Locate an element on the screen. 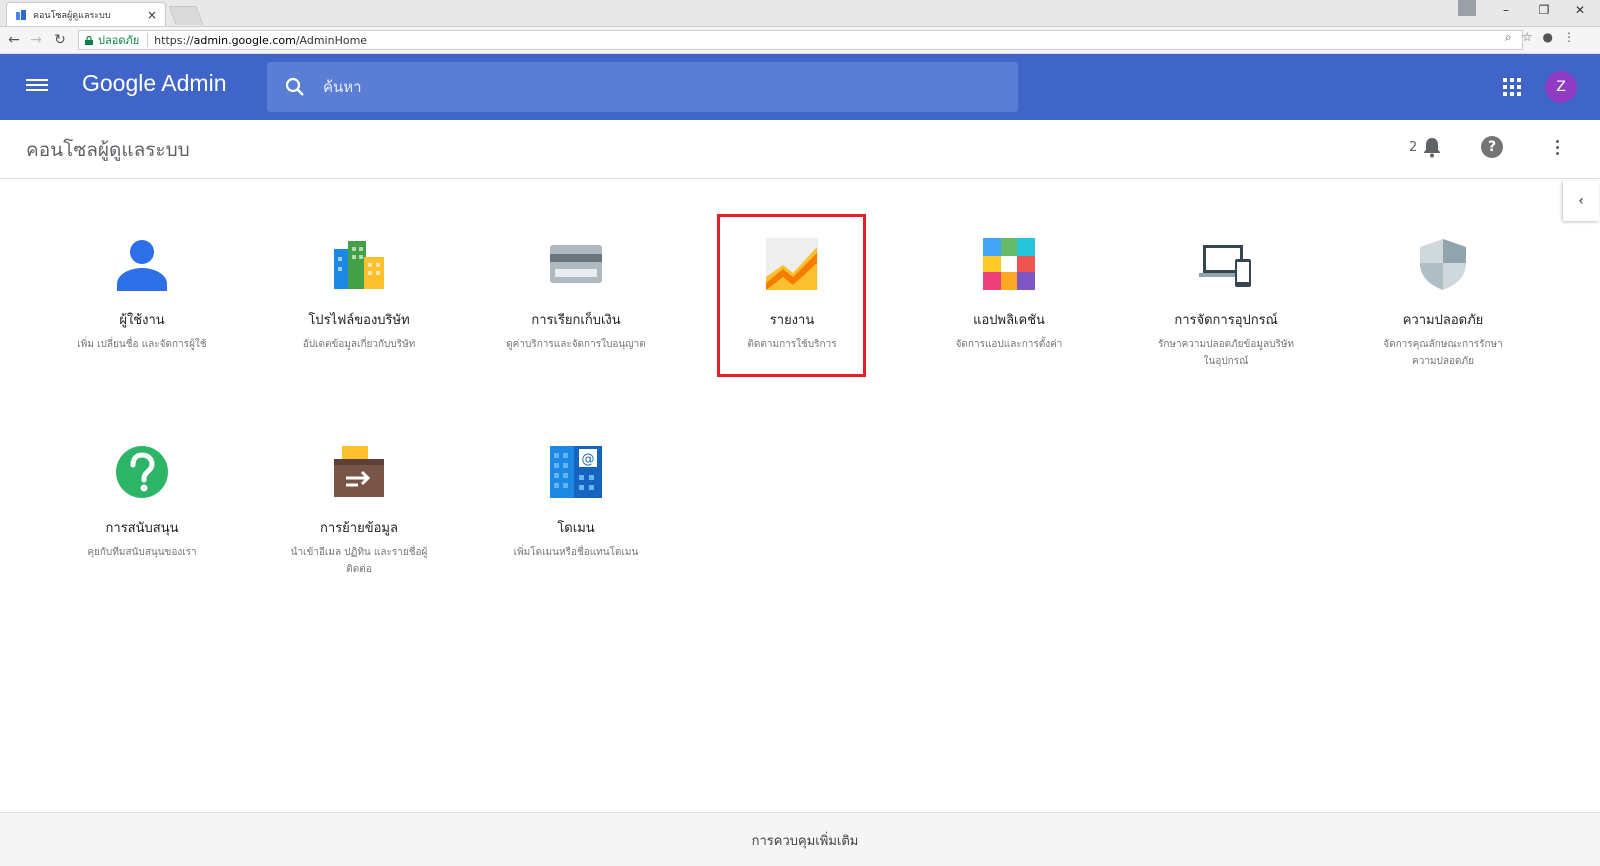 The image size is (1600, 866). hamburger-menu-icon is located at coordinates (37, 86).